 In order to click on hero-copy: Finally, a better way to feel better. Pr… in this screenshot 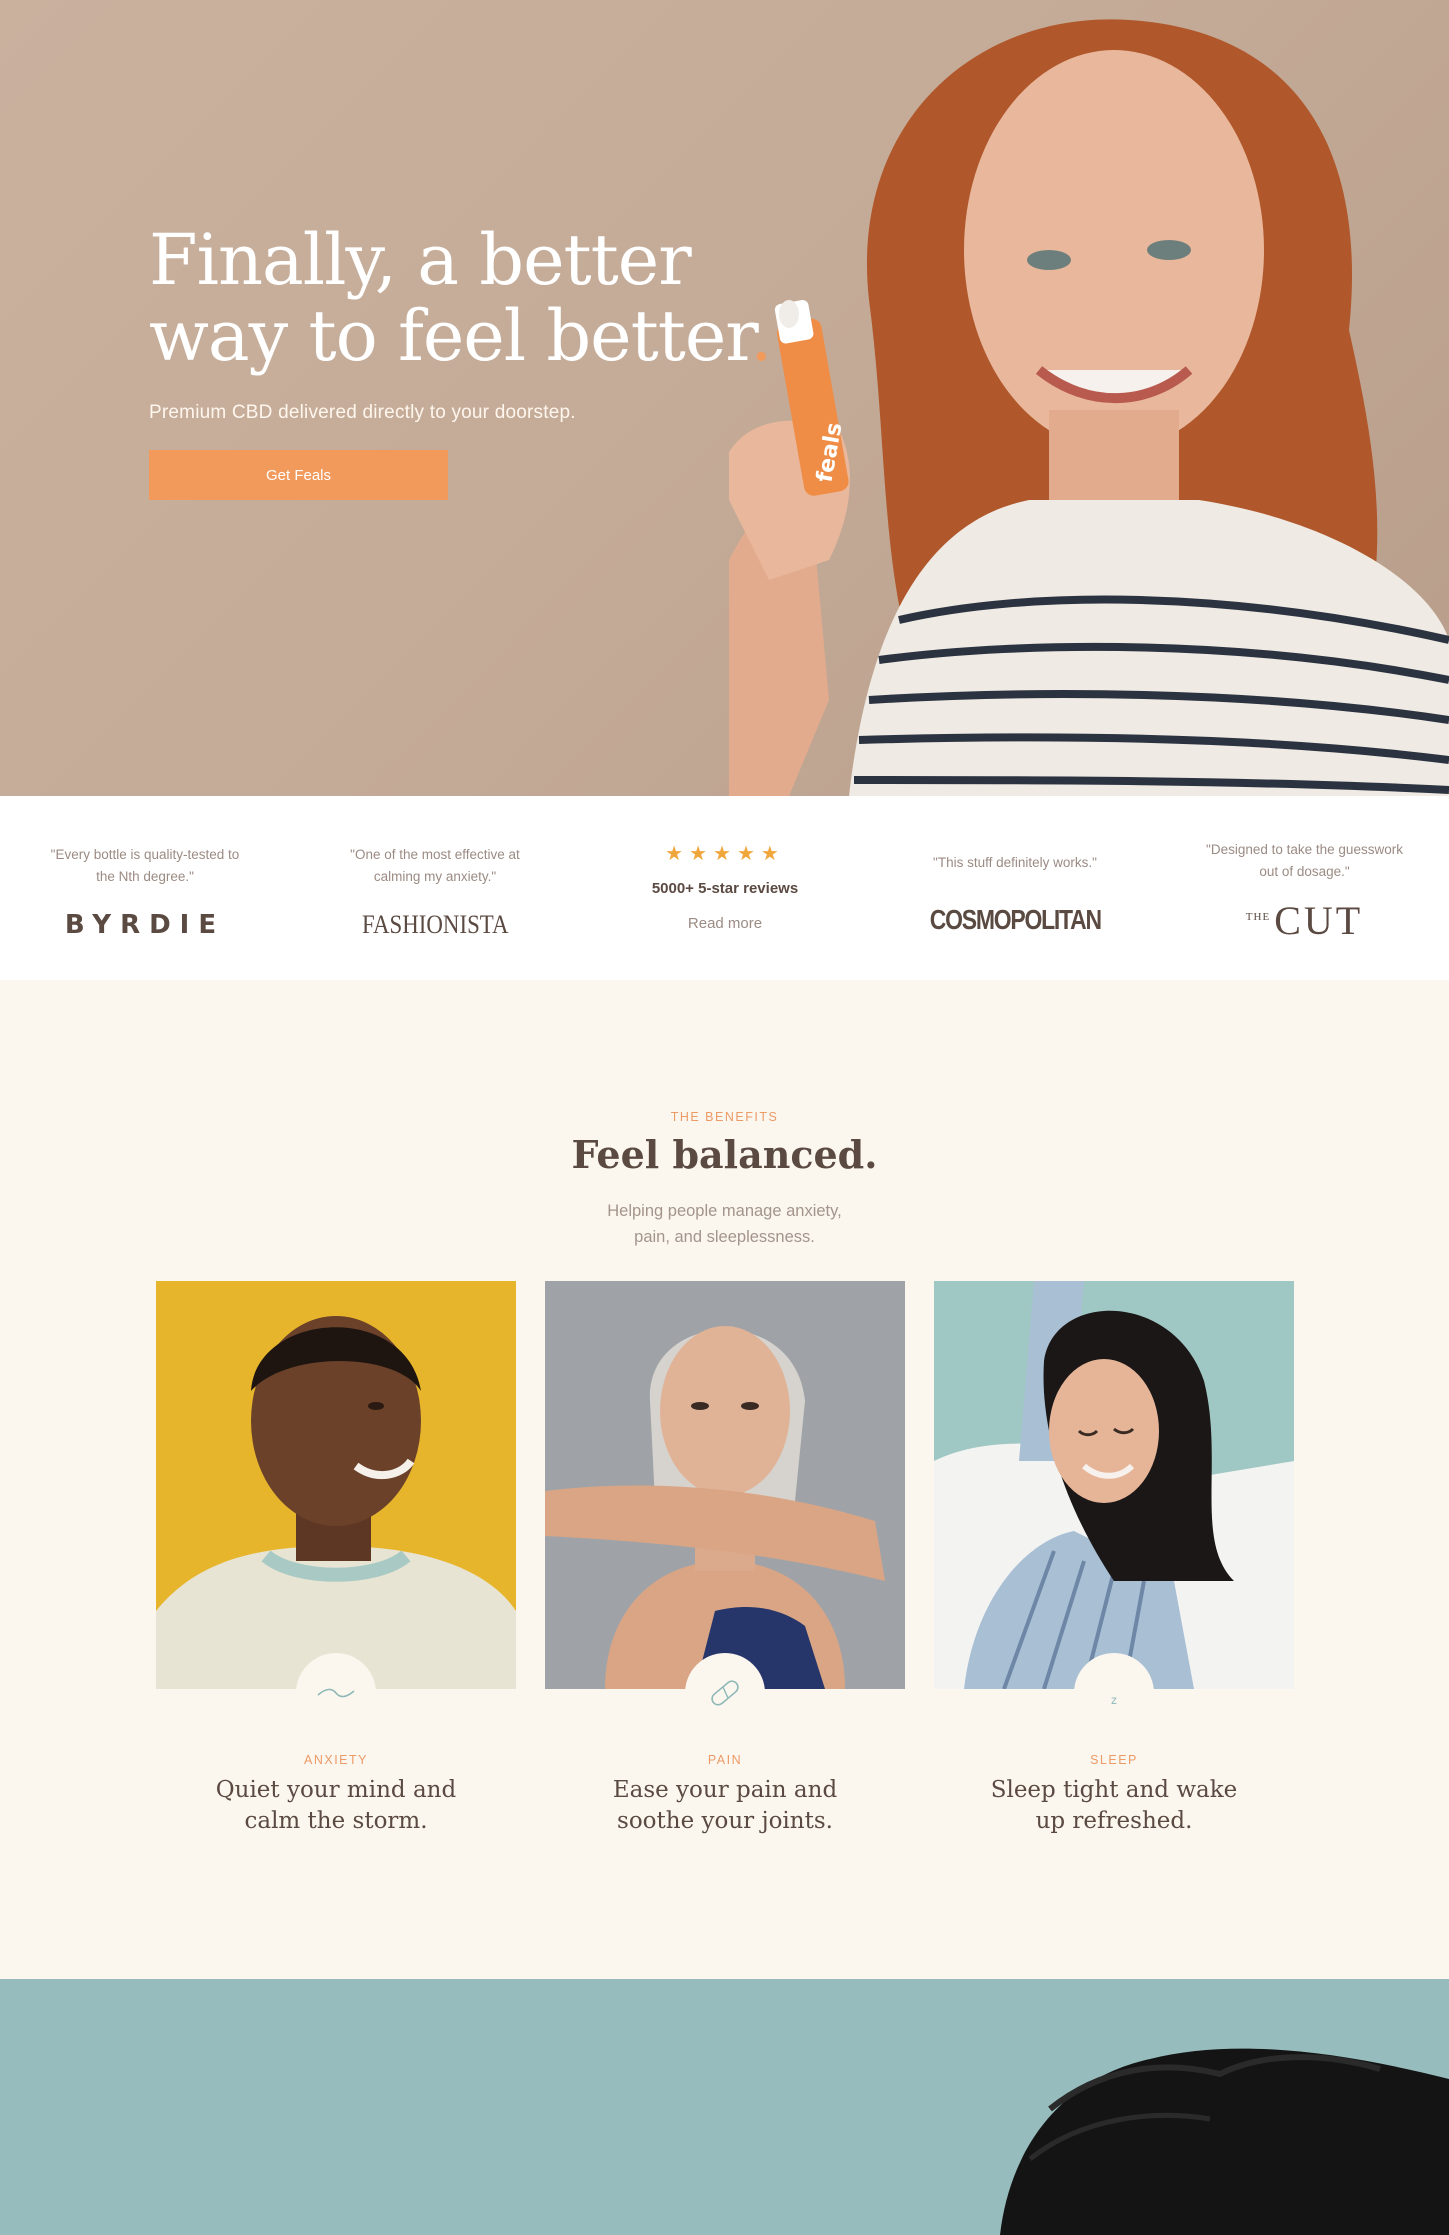, I will do `click(469, 361)`.